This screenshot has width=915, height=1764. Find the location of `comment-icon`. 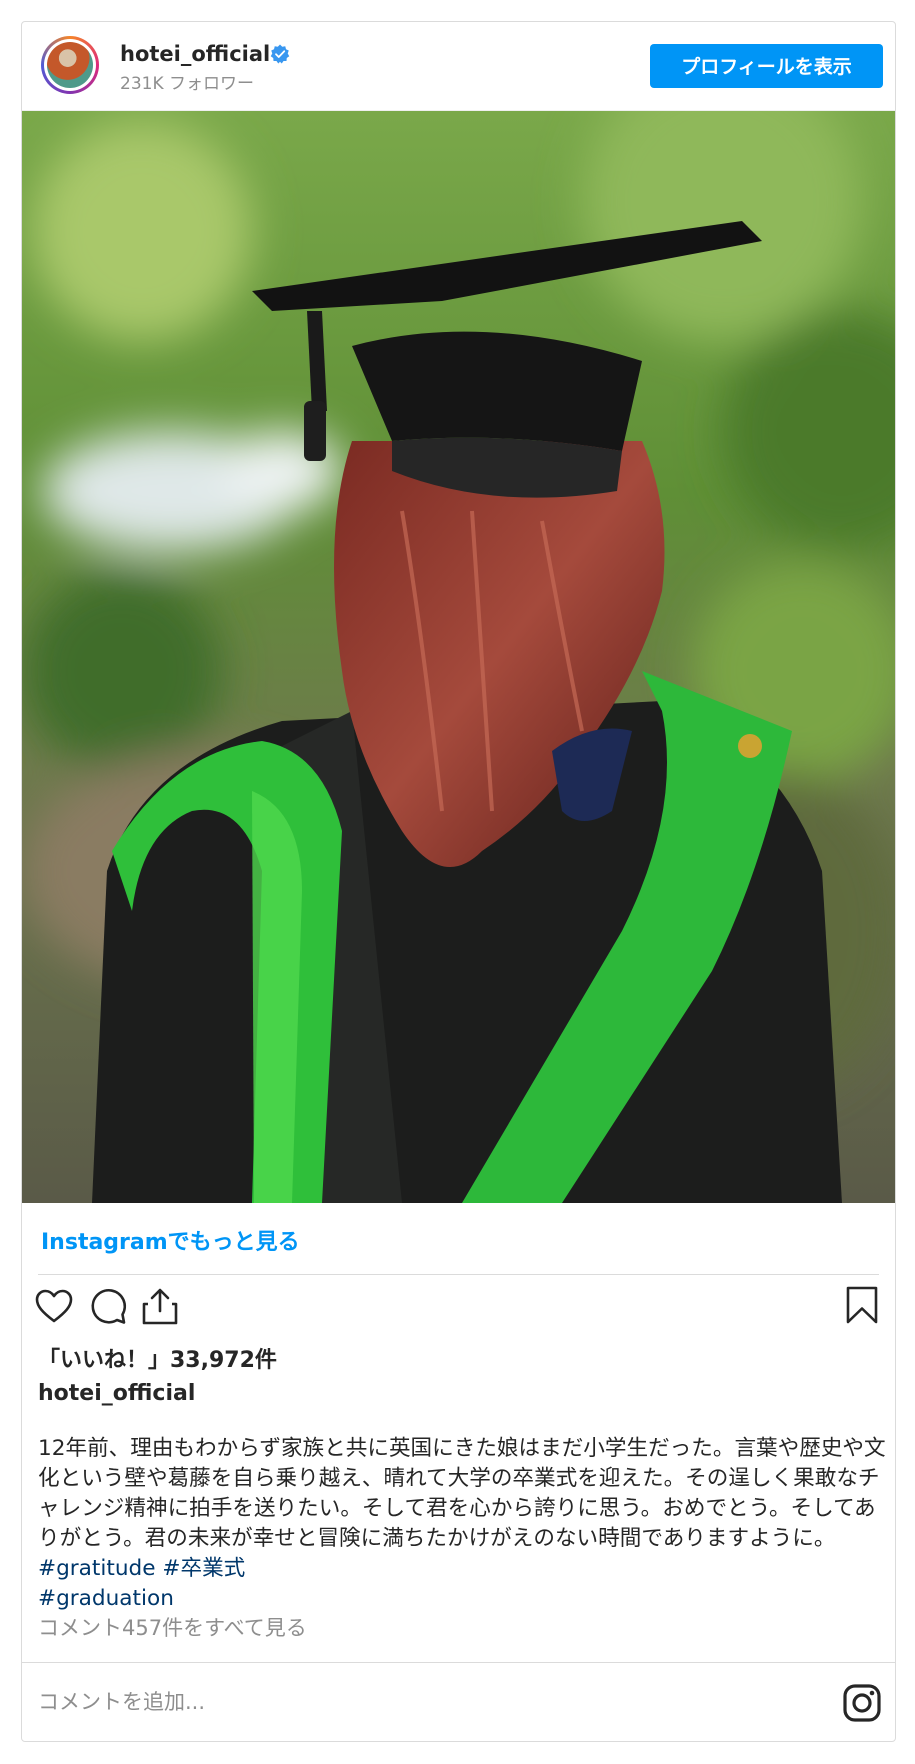

comment-icon is located at coordinates (108, 1307).